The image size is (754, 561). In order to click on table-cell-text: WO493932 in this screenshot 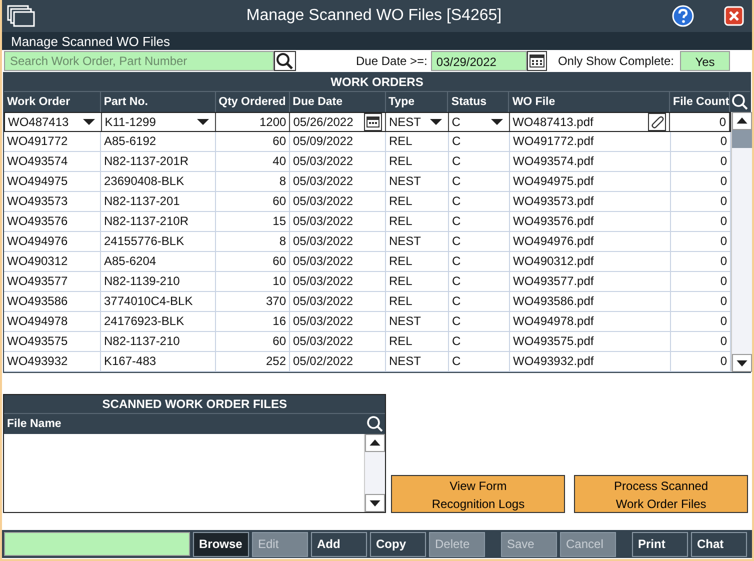, I will do `click(38, 361)`.